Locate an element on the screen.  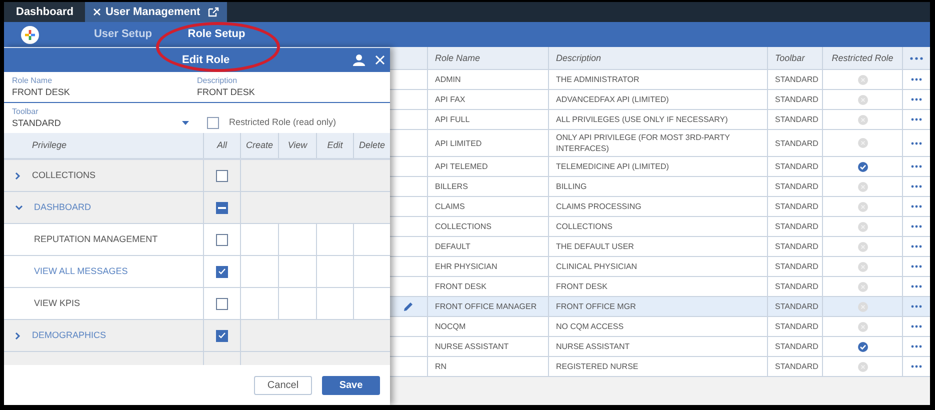
table-cell: ADMIN is located at coordinates (487, 79).